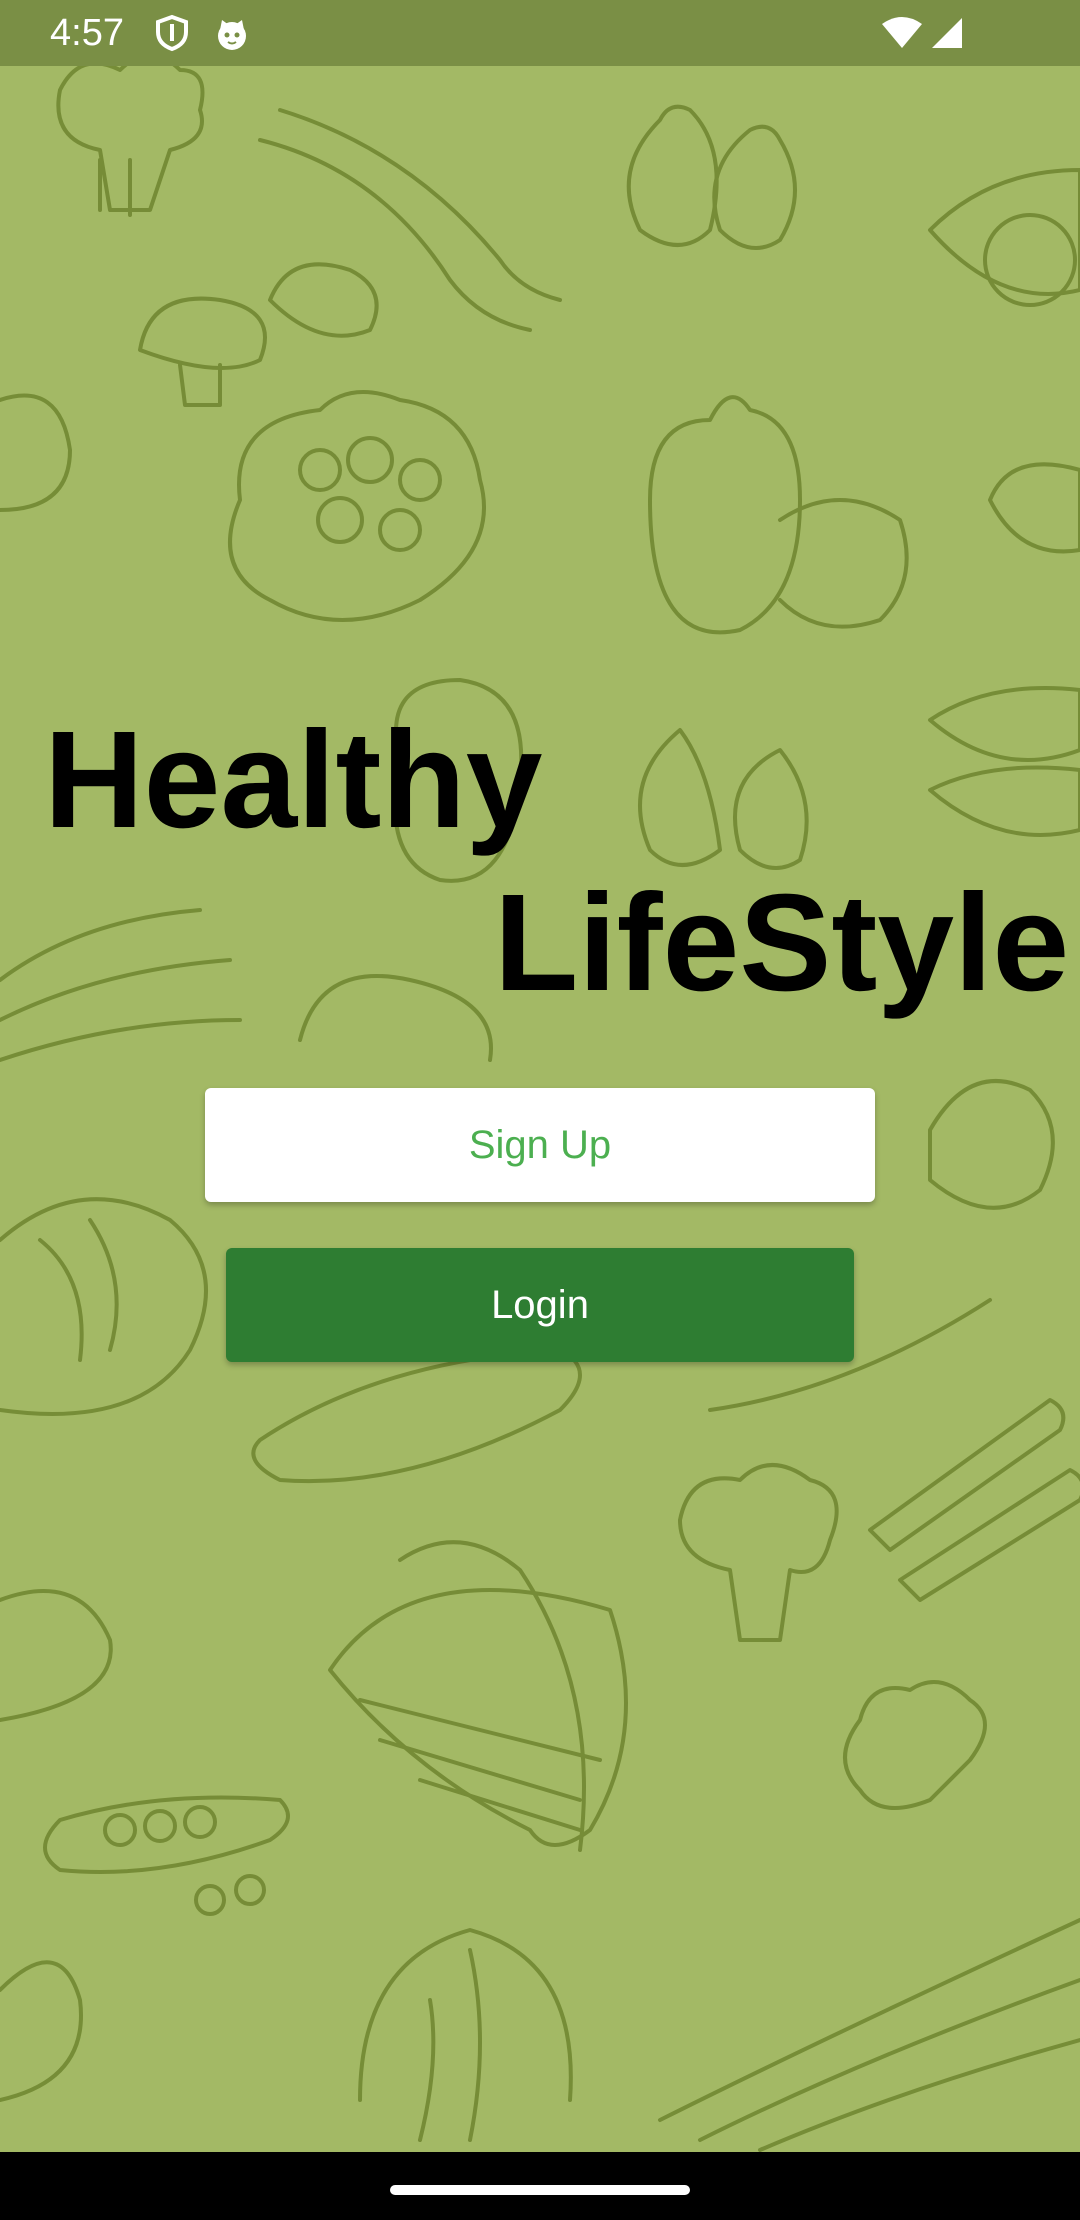 The width and height of the screenshot is (1080, 2220). Describe the element at coordinates (293, 780) in the screenshot. I see `title-healthy: Healthy` at that location.